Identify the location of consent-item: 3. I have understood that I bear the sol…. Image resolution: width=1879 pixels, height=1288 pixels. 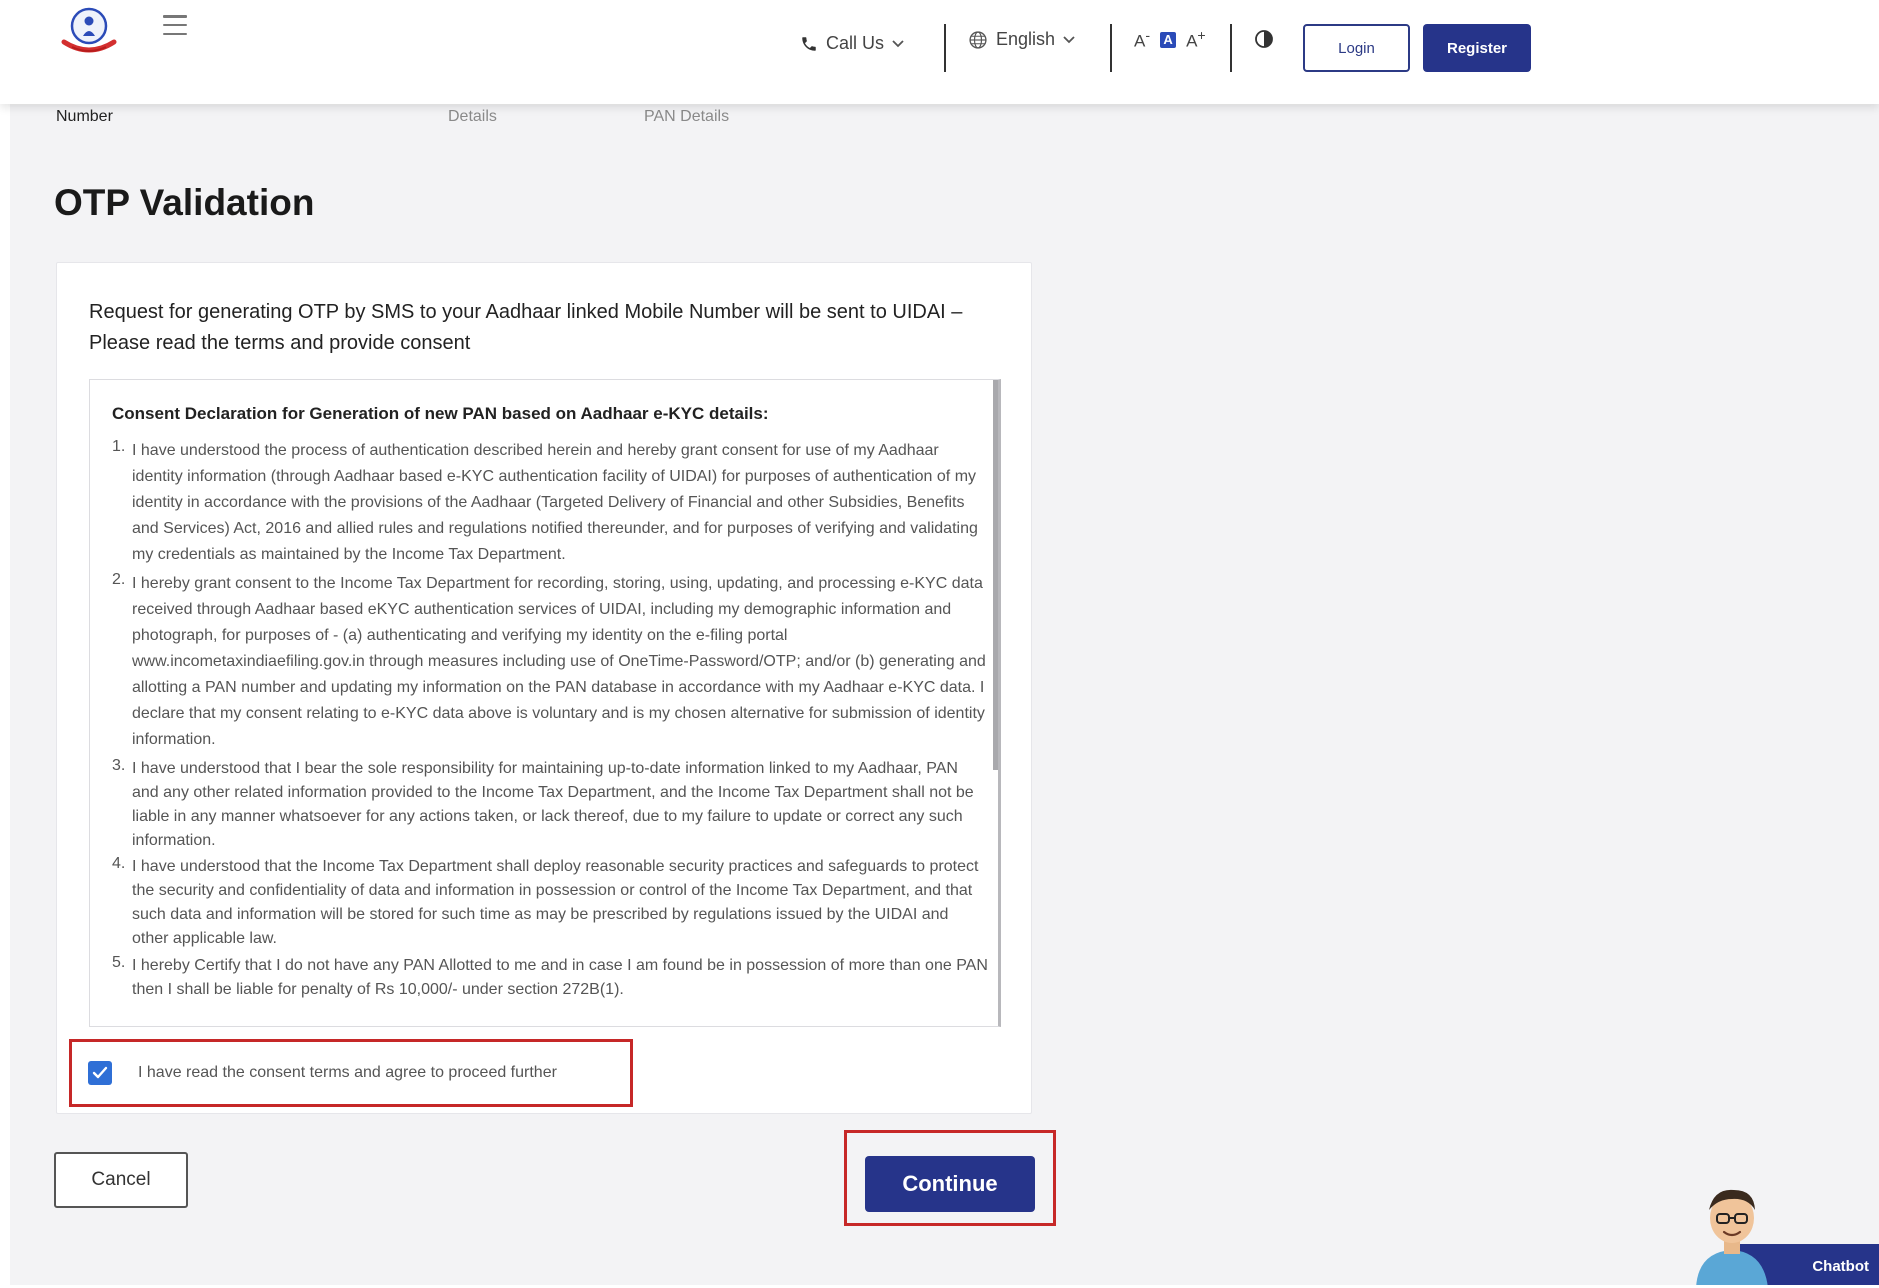
(550, 805).